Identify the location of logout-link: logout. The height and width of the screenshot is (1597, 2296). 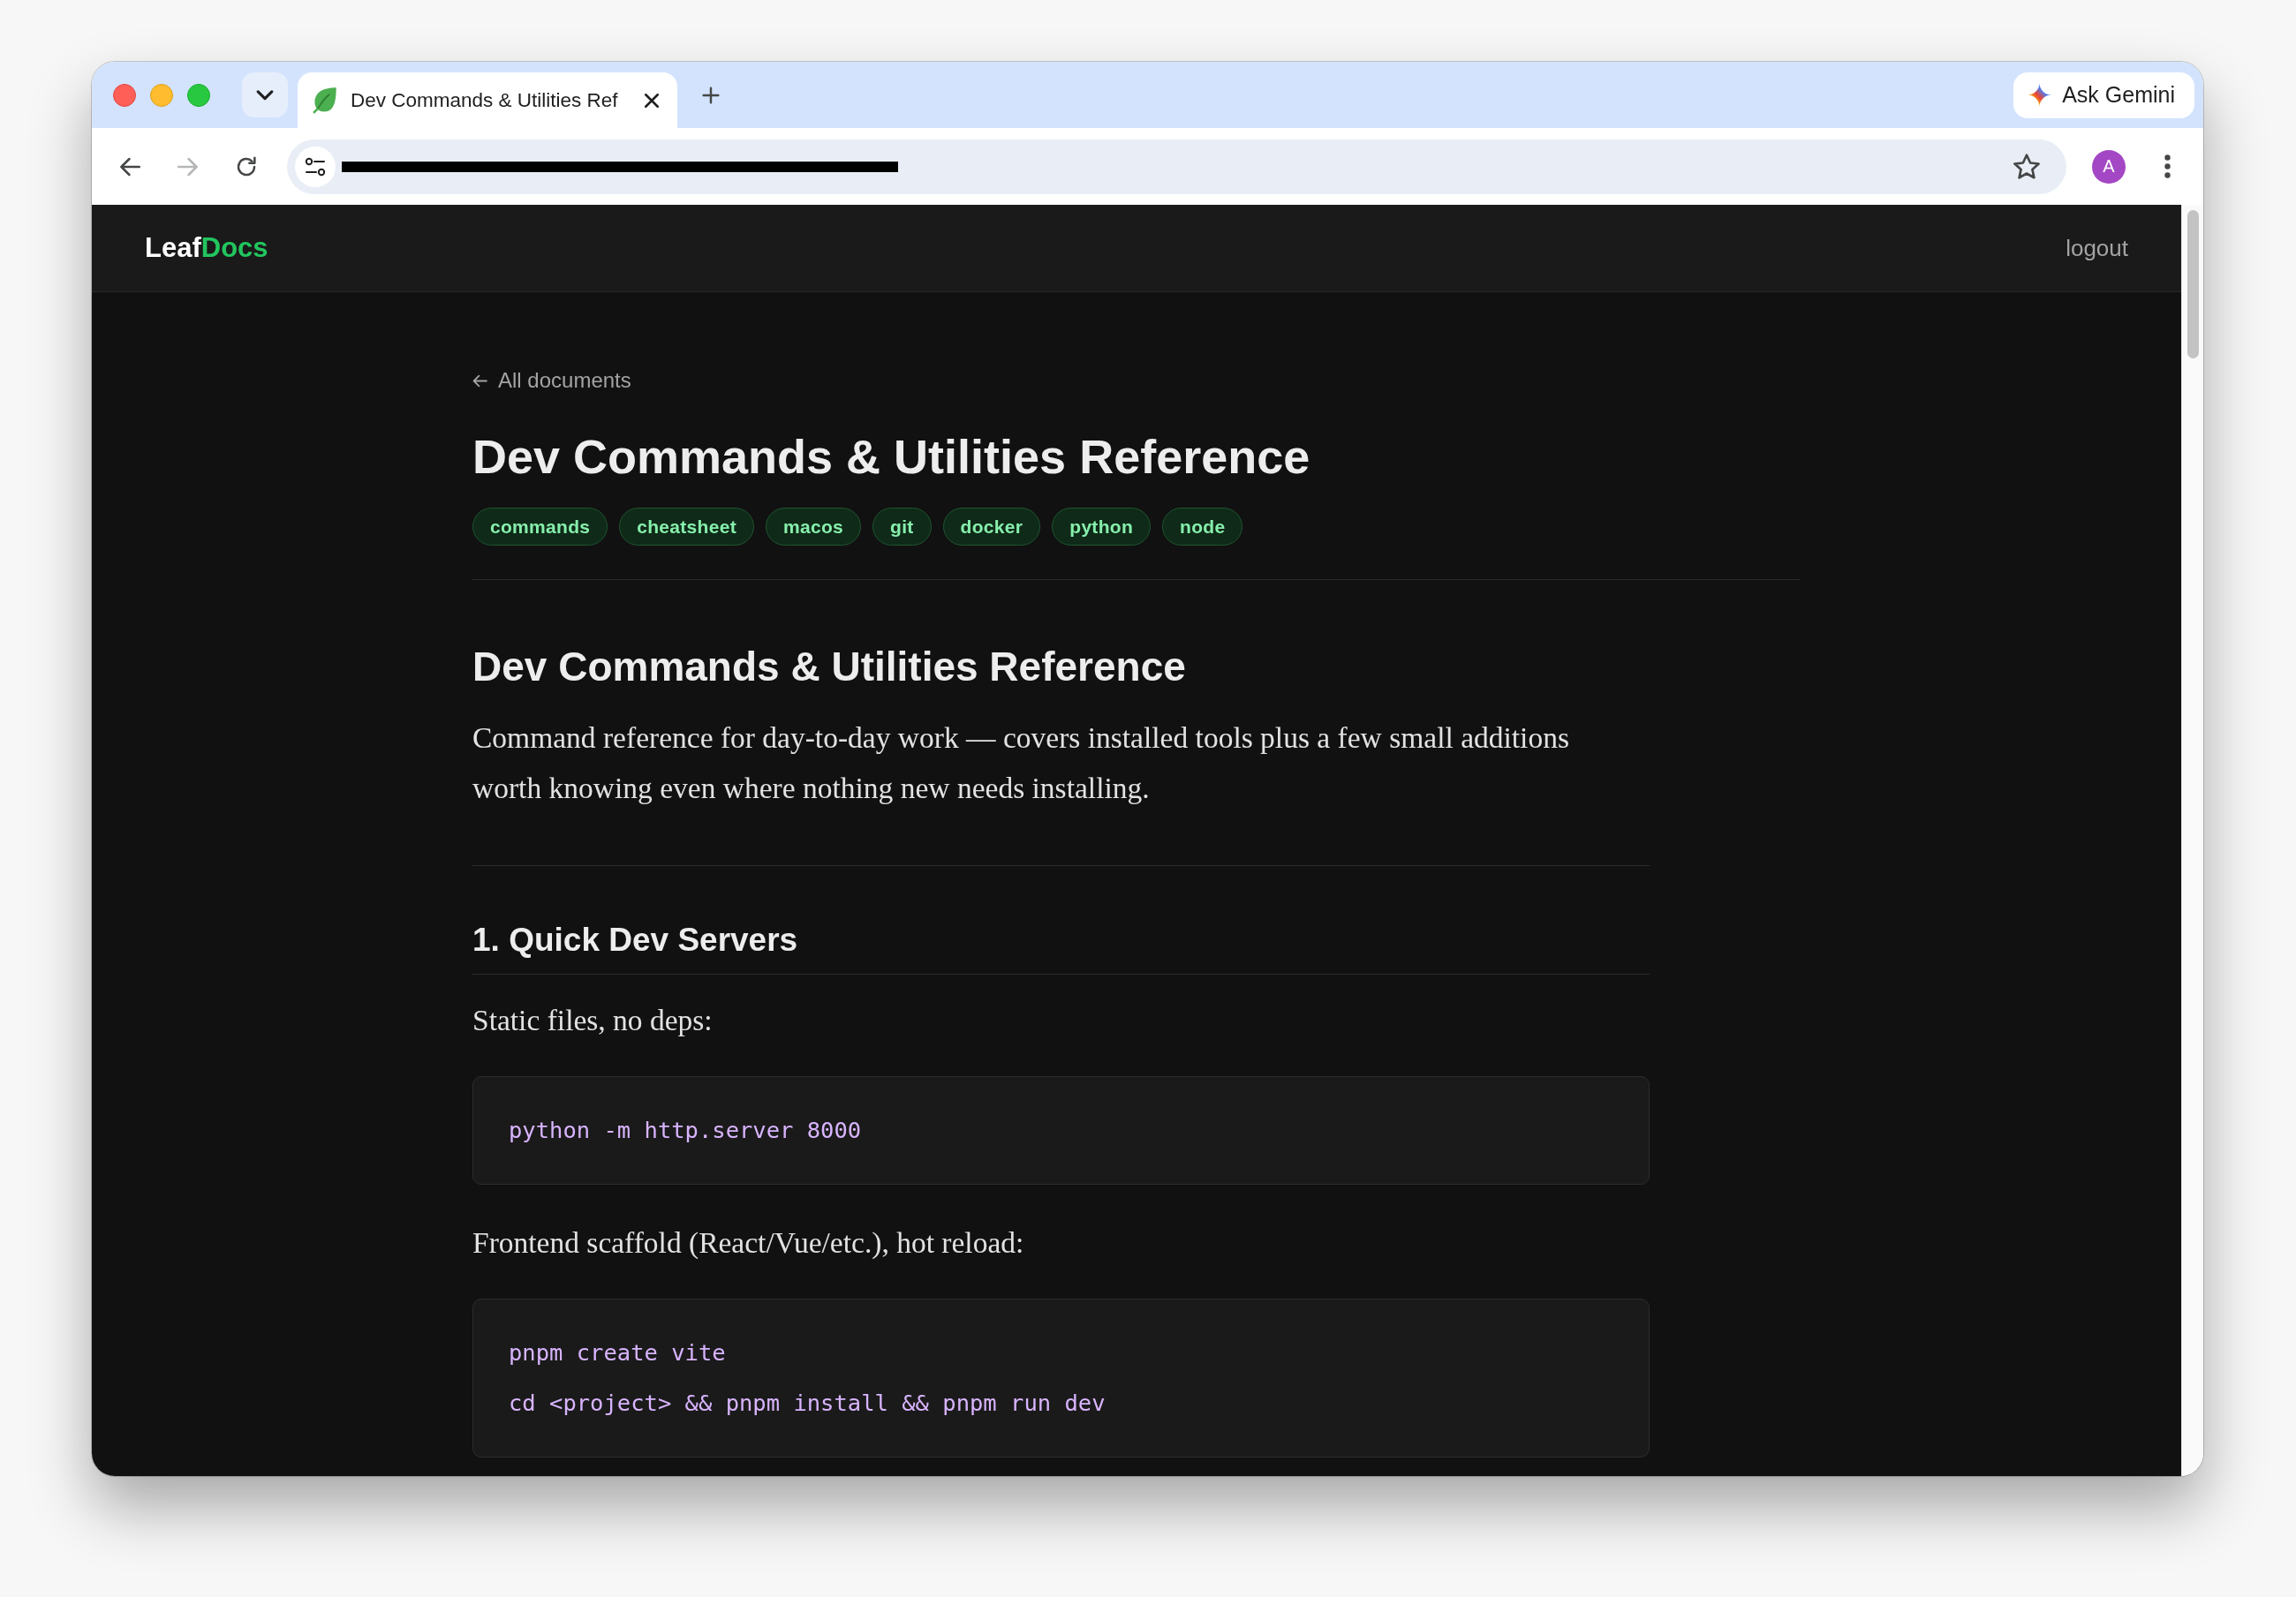
(2097, 248).